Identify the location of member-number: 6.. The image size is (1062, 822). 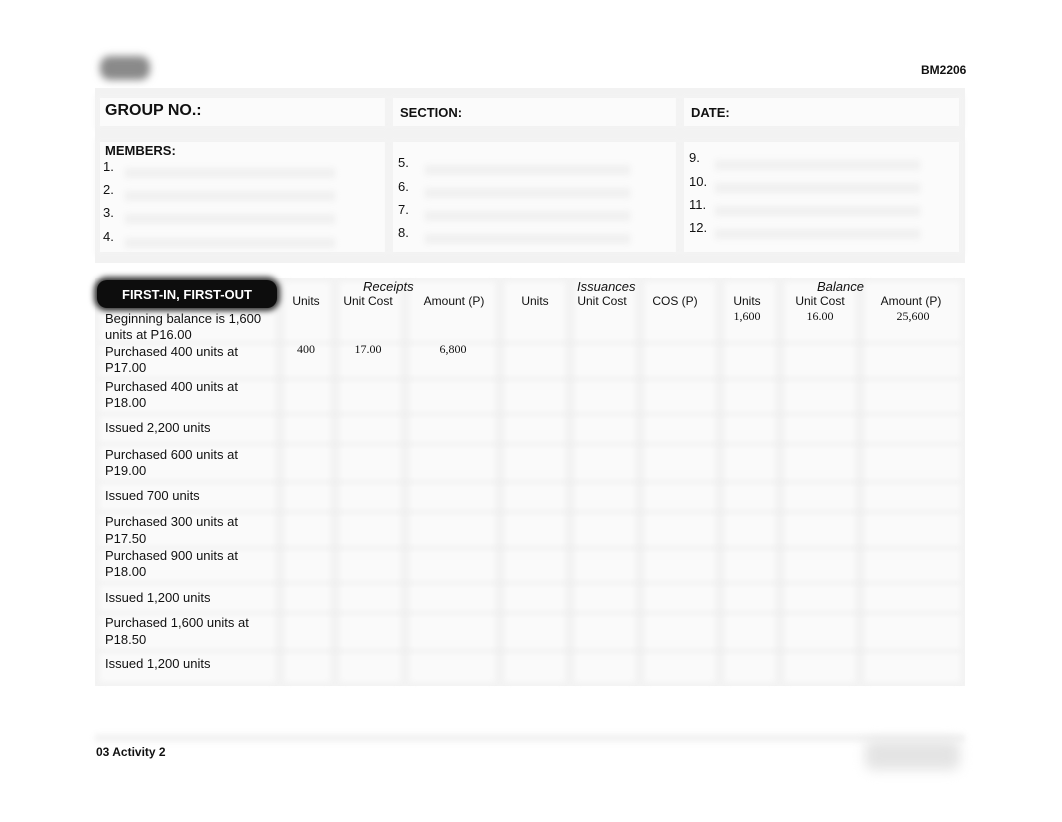
(403, 186).